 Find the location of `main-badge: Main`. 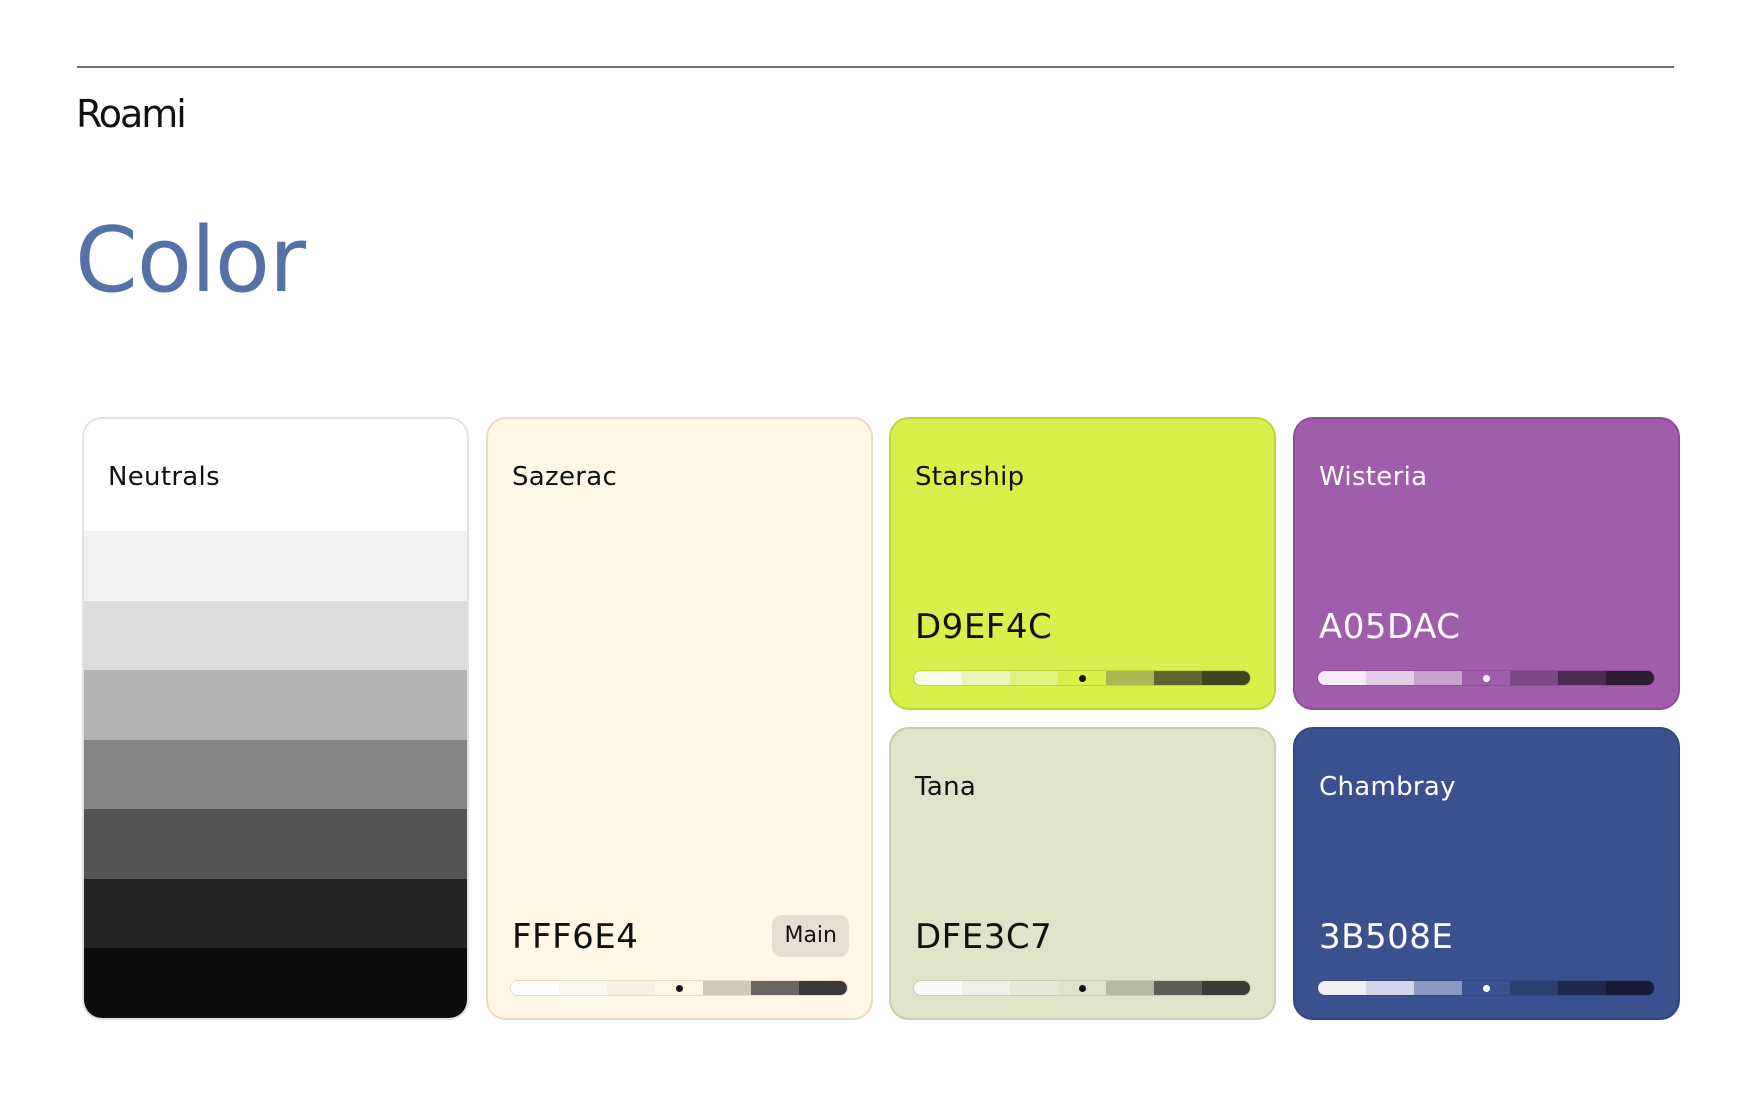

main-badge: Main is located at coordinates (810, 936).